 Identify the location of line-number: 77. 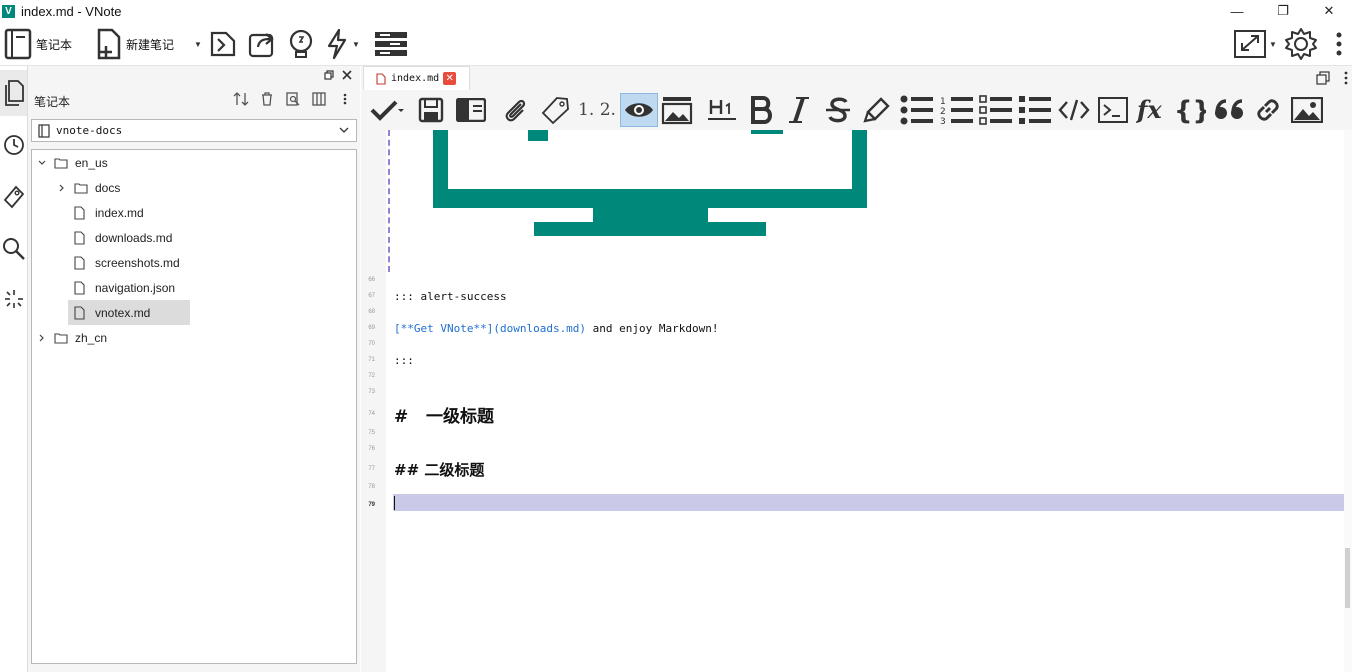
(371, 469).